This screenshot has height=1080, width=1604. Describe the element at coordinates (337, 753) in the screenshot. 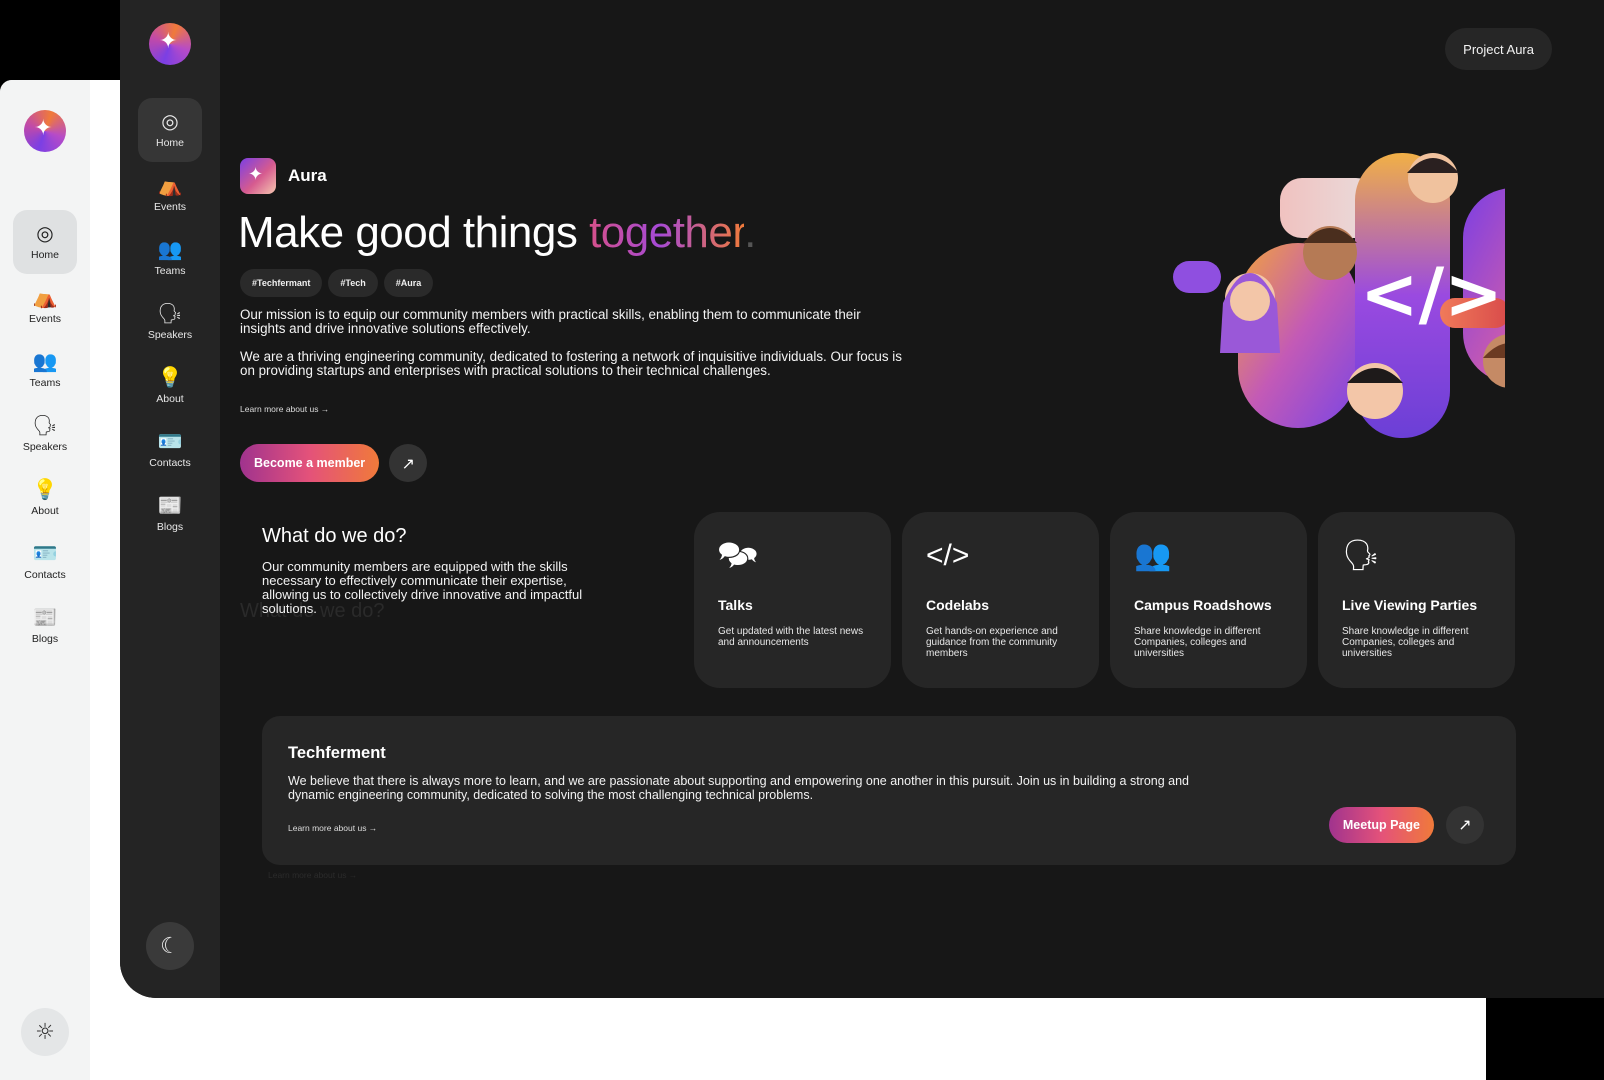

I see `techferment-title: Techferment` at that location.